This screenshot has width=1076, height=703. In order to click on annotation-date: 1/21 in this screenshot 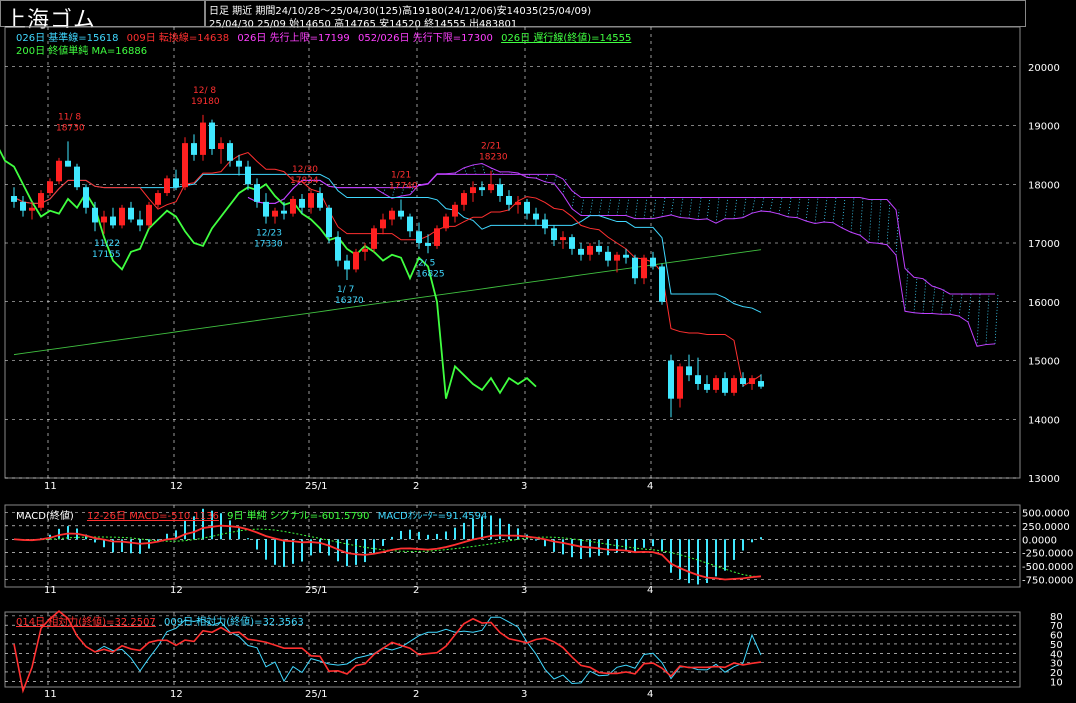, I will do `click(401, 176)`.